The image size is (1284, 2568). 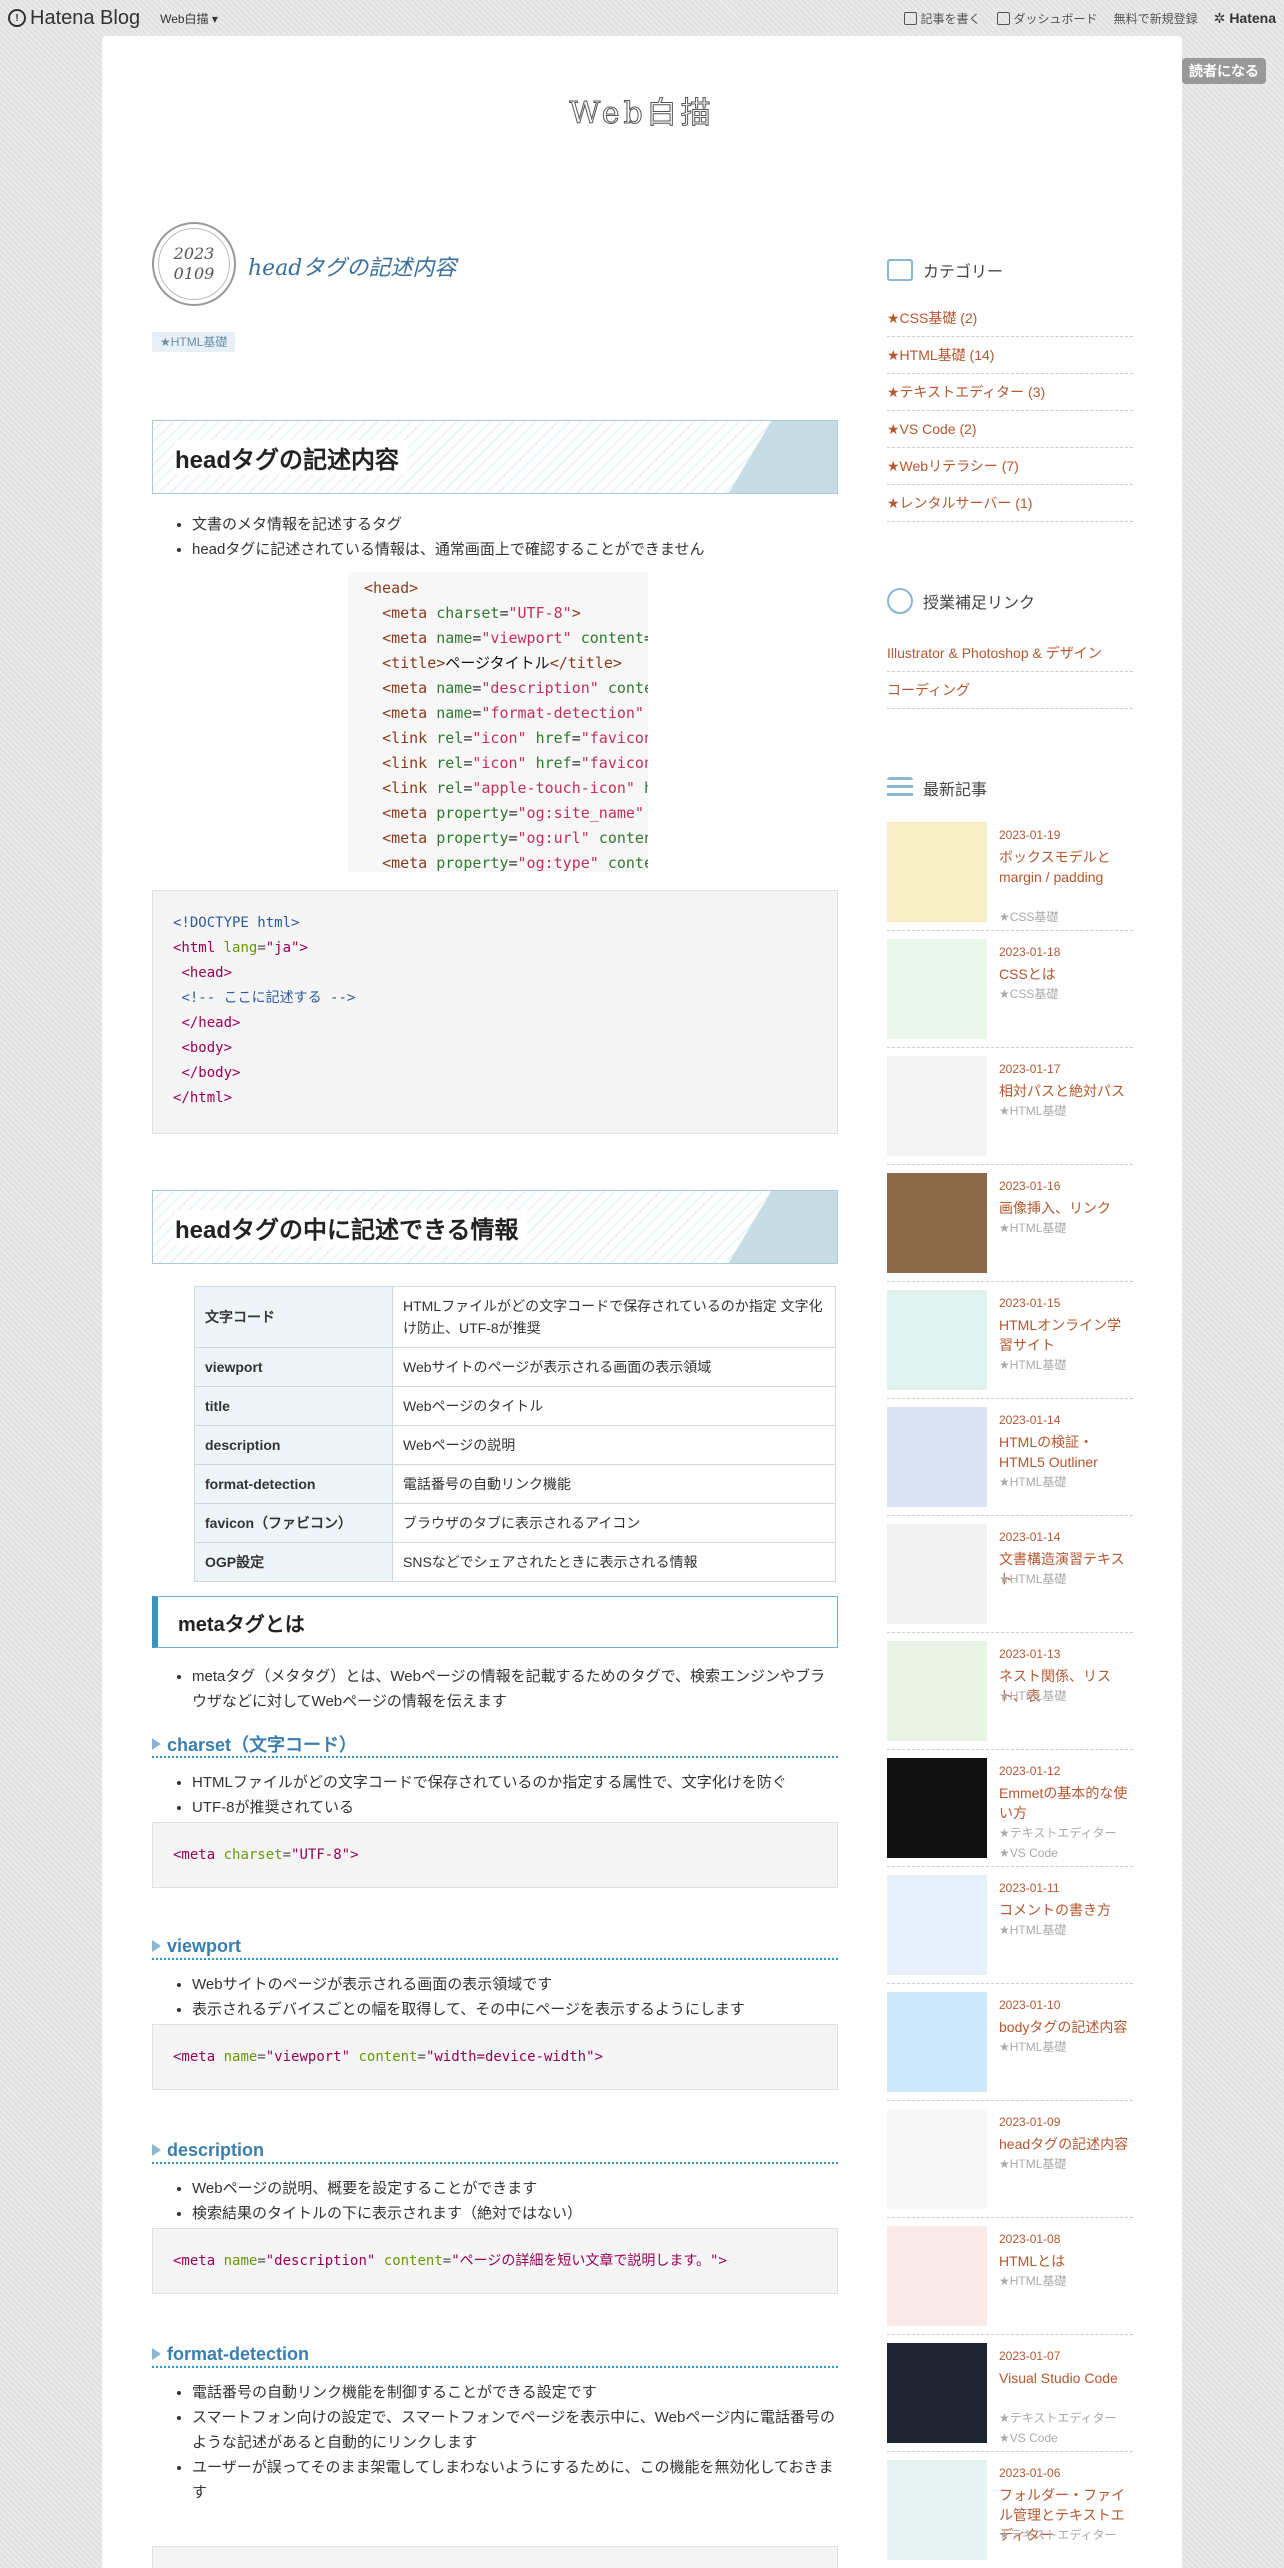 What do you see at coordinates (387, 2188) in the screenshot?
I see `list-item: Webページの説明、概要を設定することができます` at bounding box center [387, 2188].